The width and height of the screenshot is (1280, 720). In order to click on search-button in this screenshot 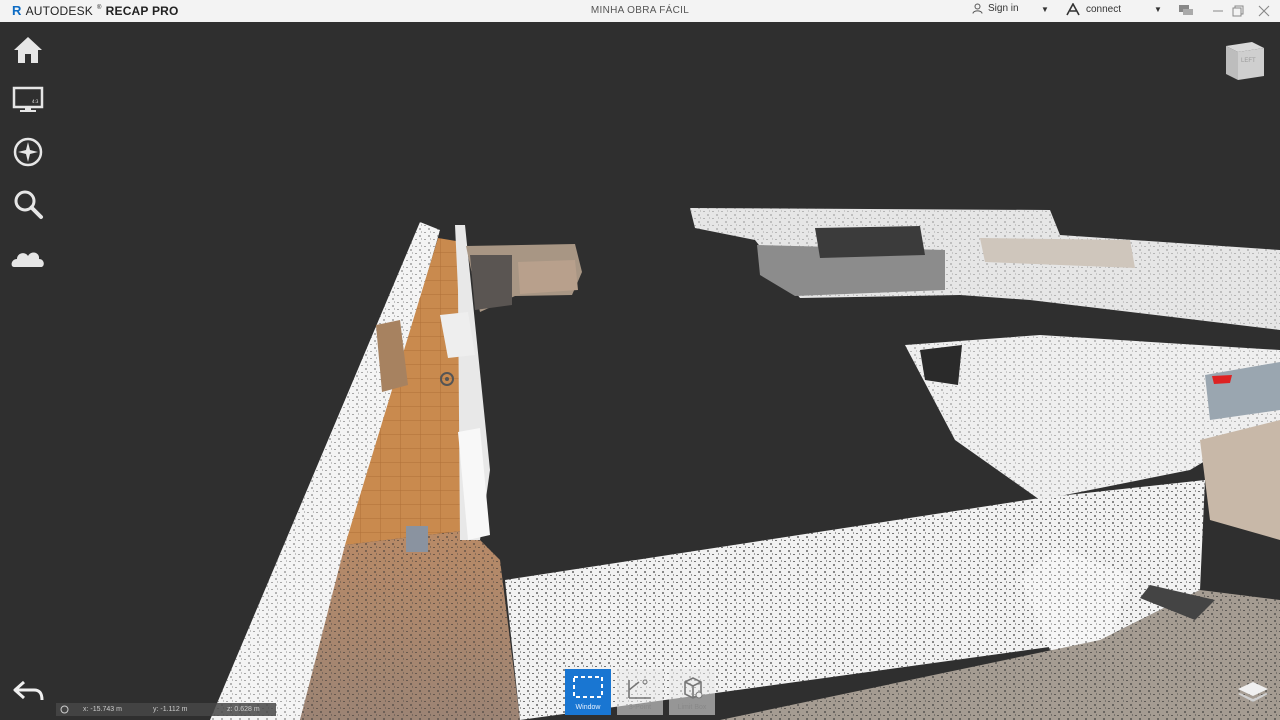, I will do `click(28, 204)`.